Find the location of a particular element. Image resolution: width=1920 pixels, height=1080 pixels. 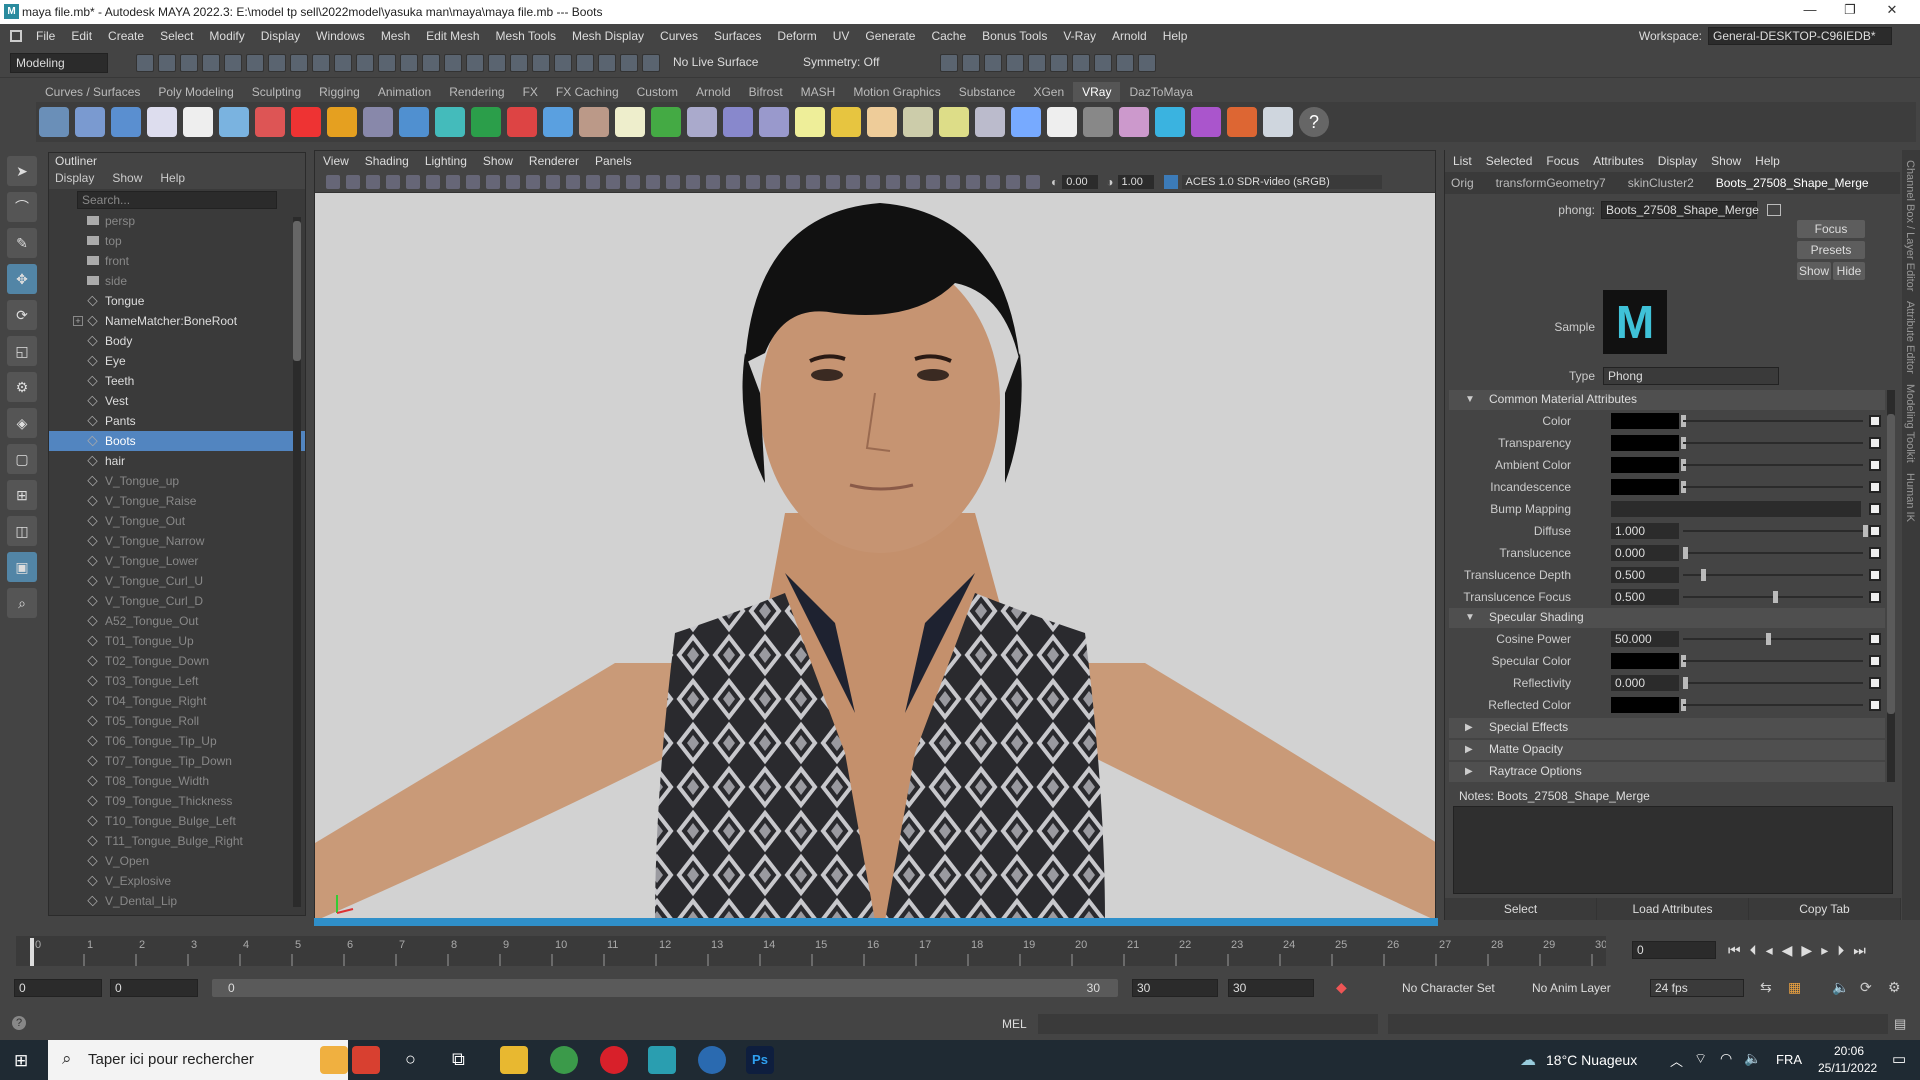

clock-time: 20:06 is located at coordinates (1849, 1051).